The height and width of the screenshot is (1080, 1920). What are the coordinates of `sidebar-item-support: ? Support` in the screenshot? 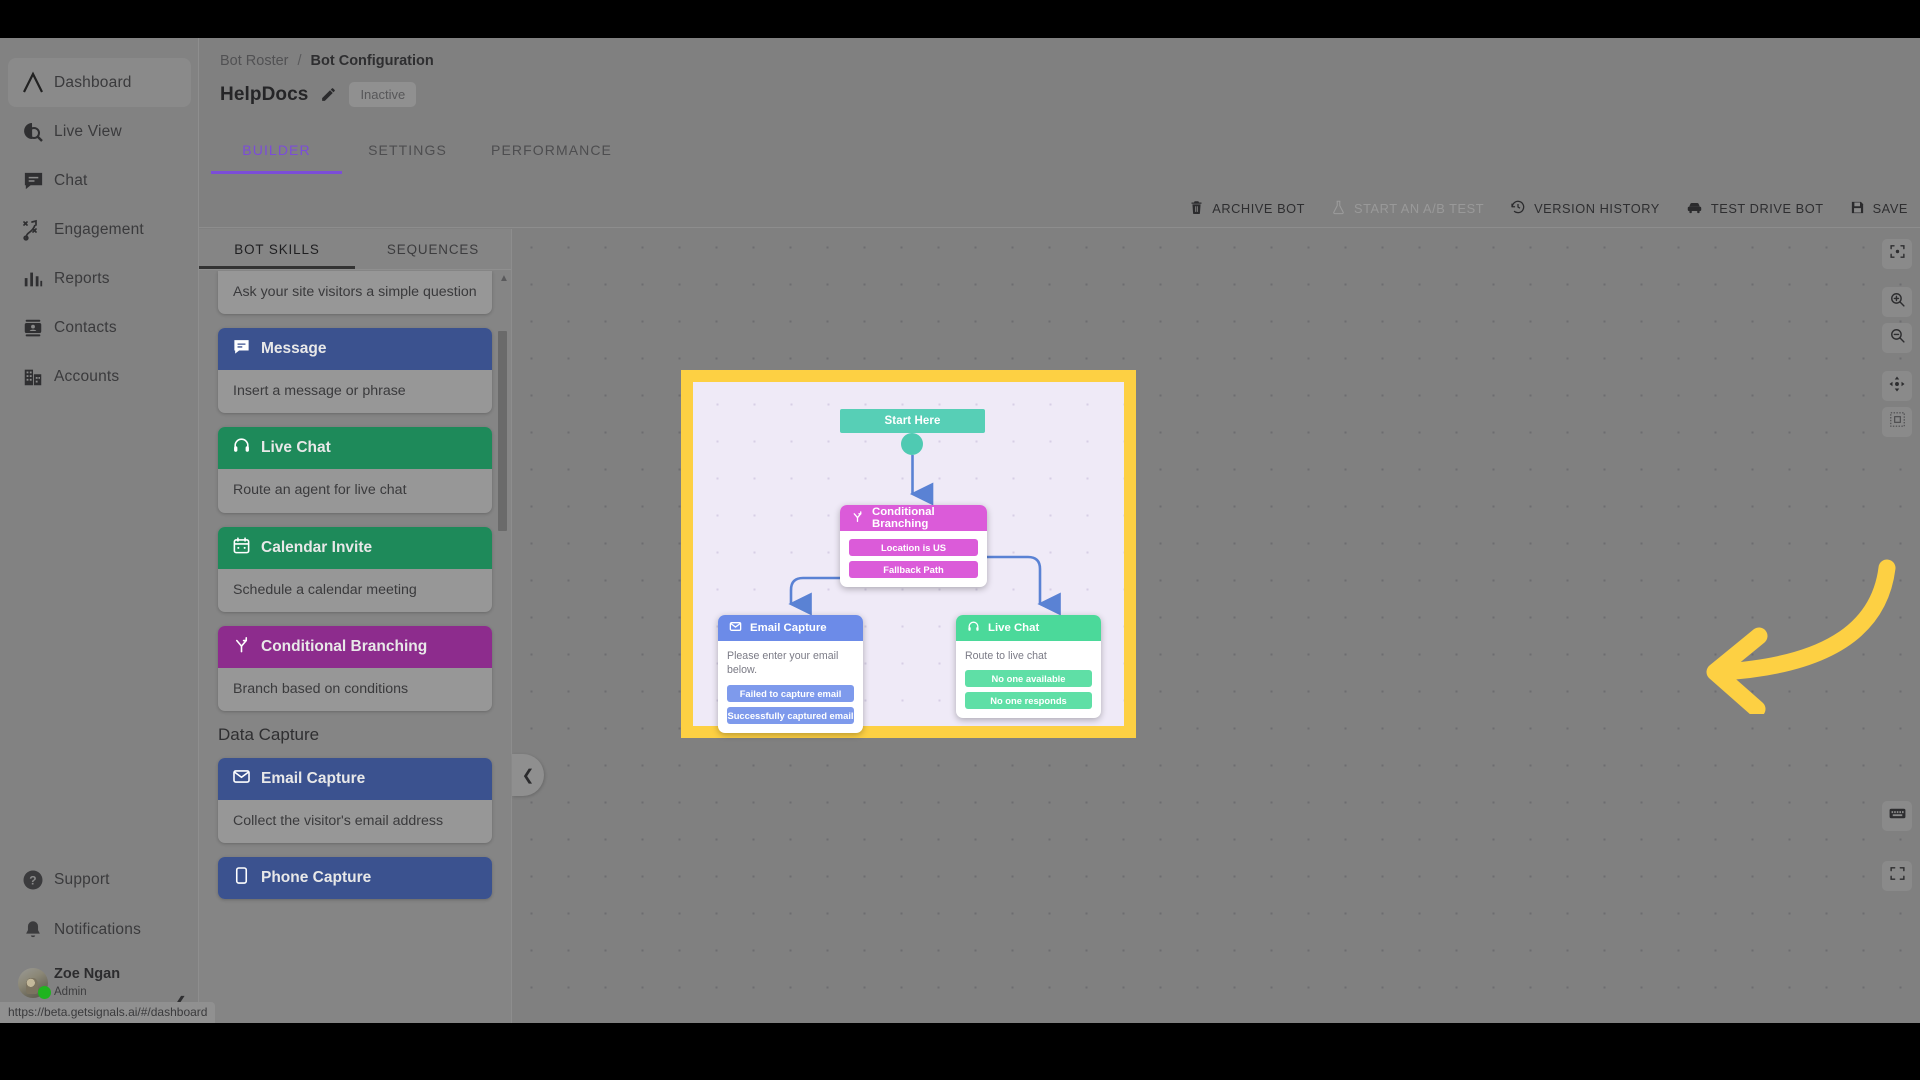 It's located at (99, 880).